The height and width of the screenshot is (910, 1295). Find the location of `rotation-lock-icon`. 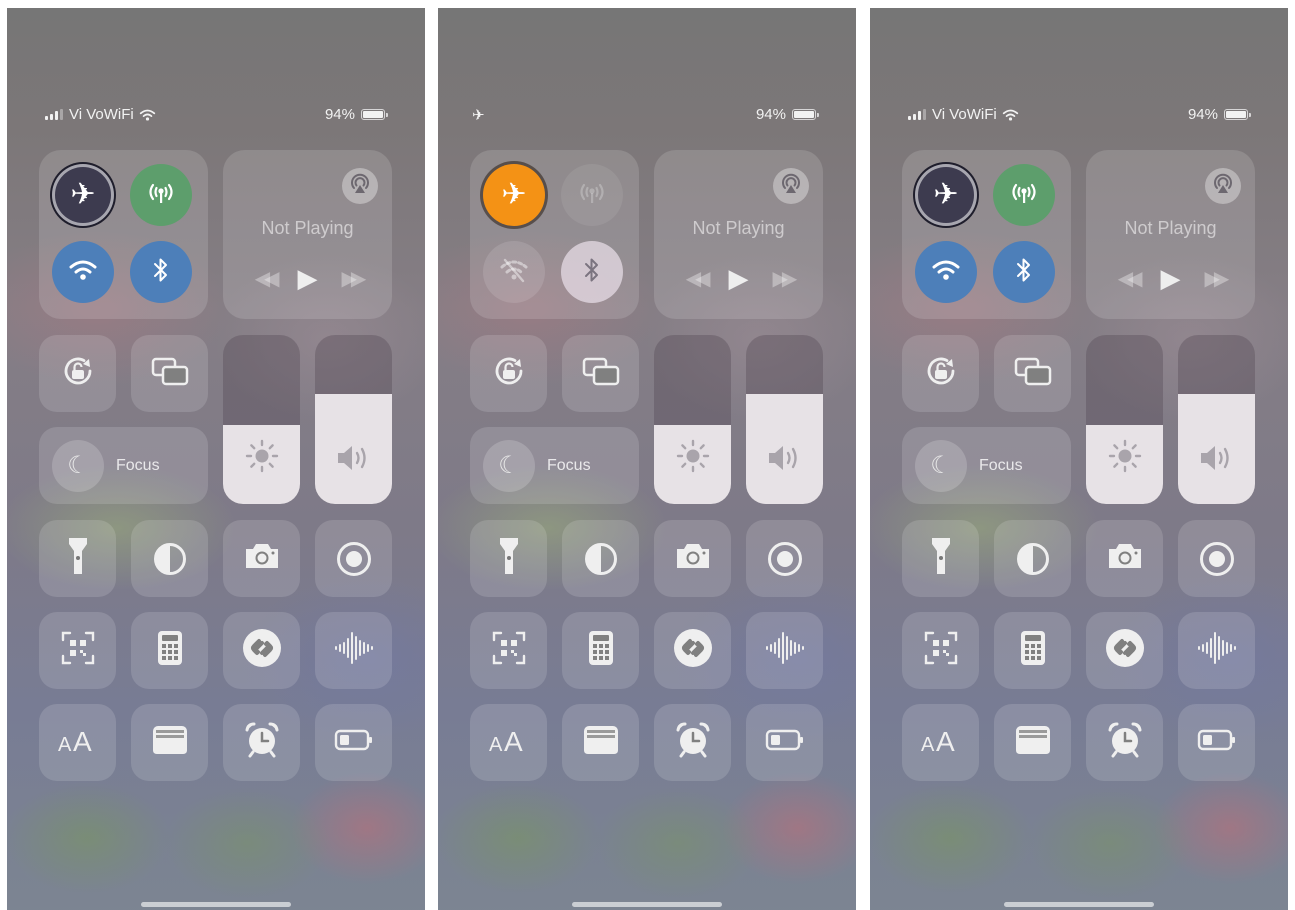

rotation-lock-icon is located at coordinates (78, 373).